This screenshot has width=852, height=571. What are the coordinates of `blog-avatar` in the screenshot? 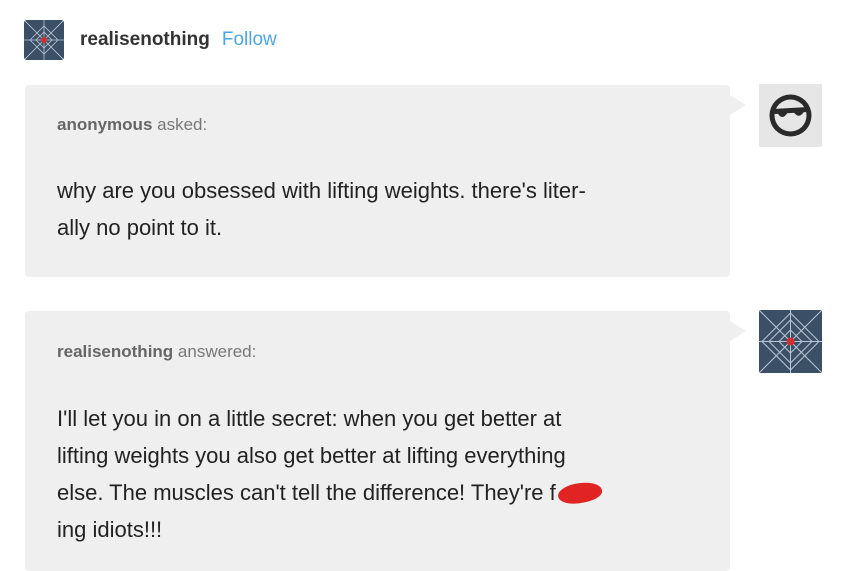 It's located at (44, 40).